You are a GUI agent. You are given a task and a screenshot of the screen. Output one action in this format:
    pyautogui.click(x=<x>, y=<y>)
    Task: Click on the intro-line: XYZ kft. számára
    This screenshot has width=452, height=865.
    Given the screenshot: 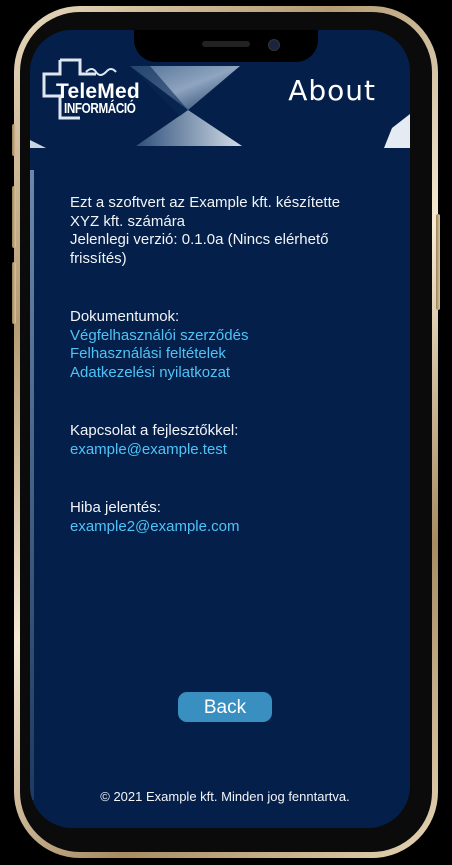 What is the action you would take?
    pyautogui.click(x=128, y=221)
    